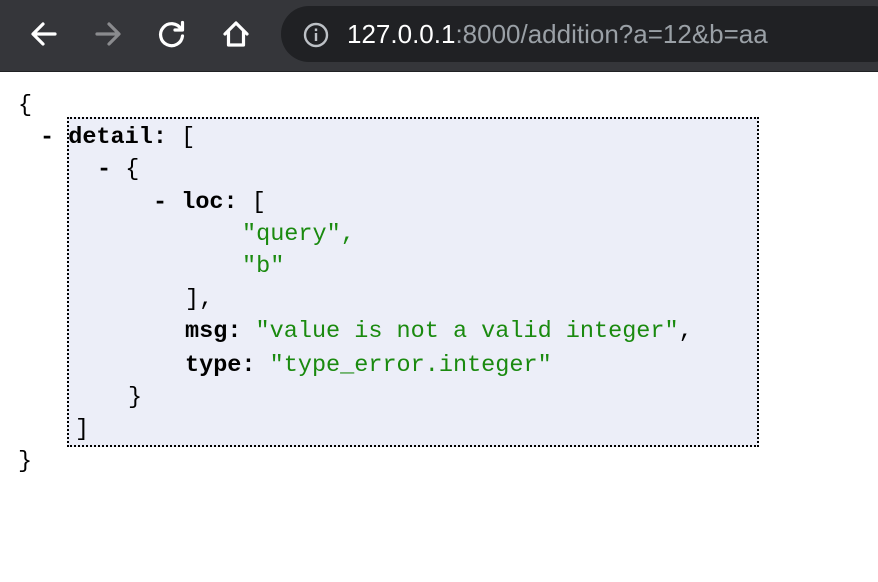 The width and height of the screenshot is (878, 582). I want to click on loc-value-b: "b", so click(263, 266).